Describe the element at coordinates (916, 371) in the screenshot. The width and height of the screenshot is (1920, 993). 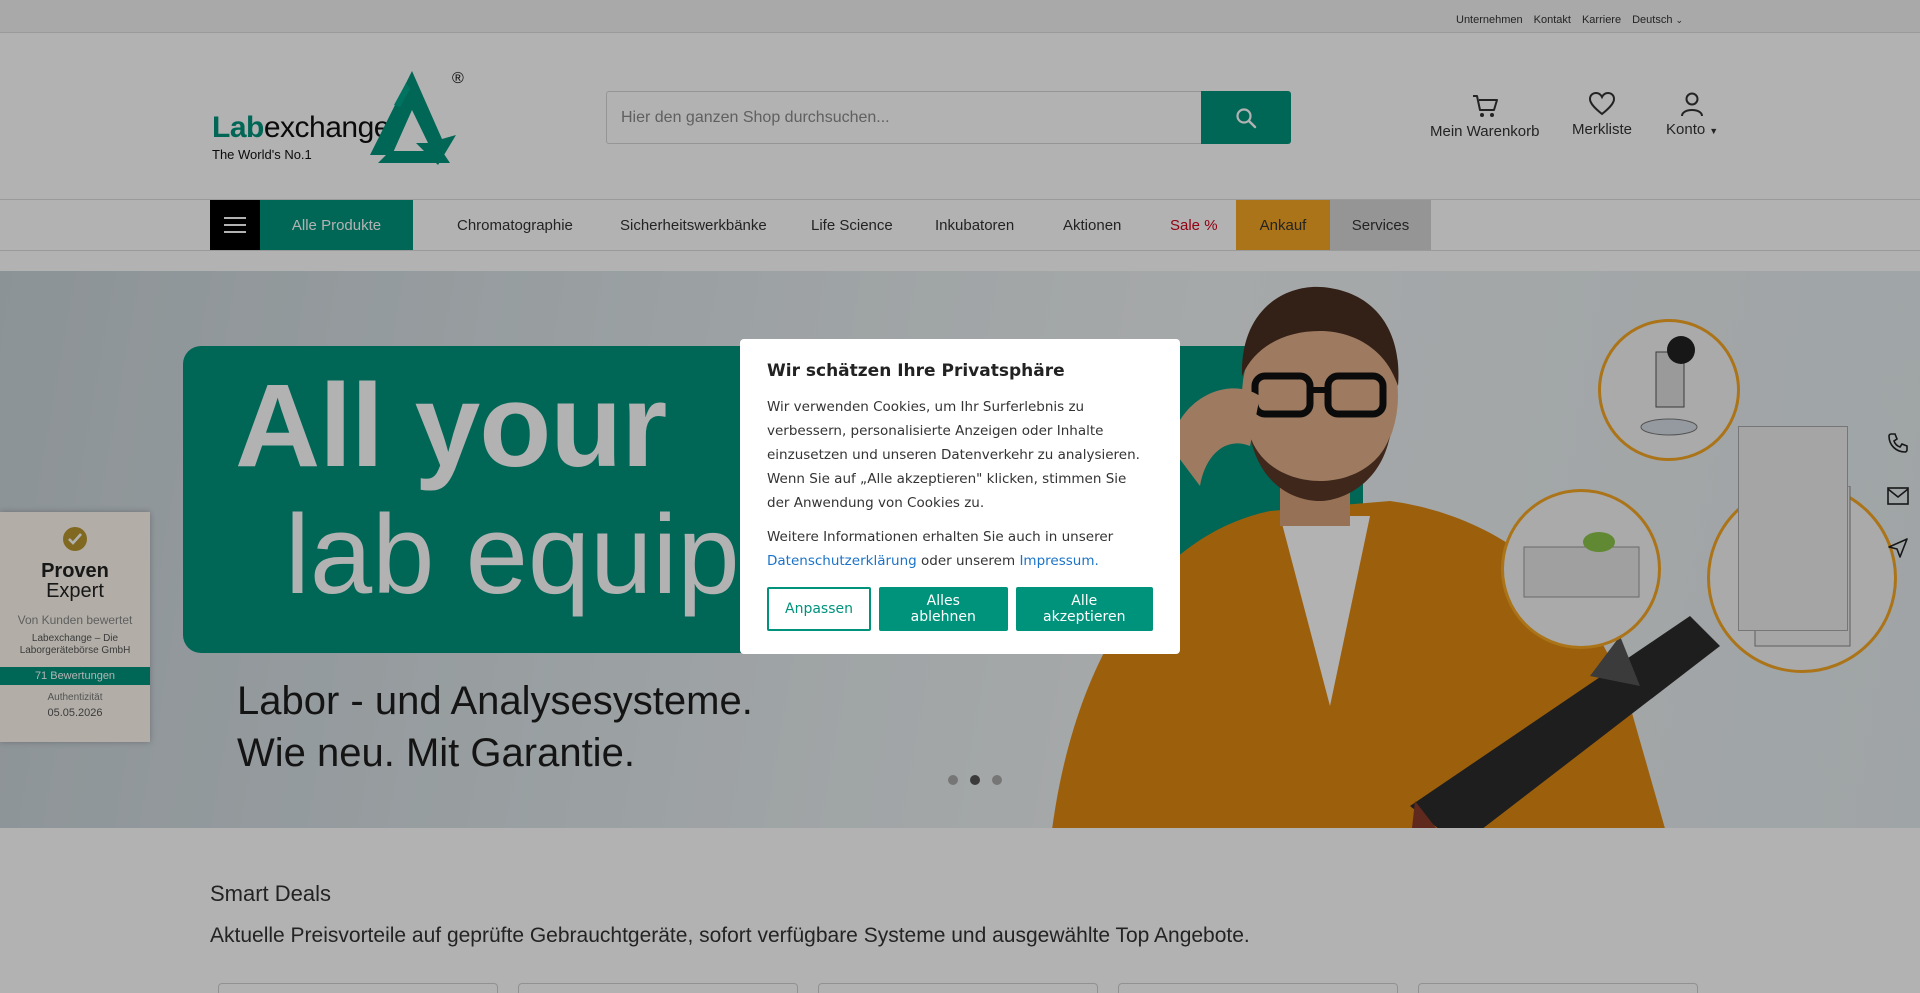
I see `cookie-dialog-title: Wir schätzen Ihre Privatsphäre` at that location.